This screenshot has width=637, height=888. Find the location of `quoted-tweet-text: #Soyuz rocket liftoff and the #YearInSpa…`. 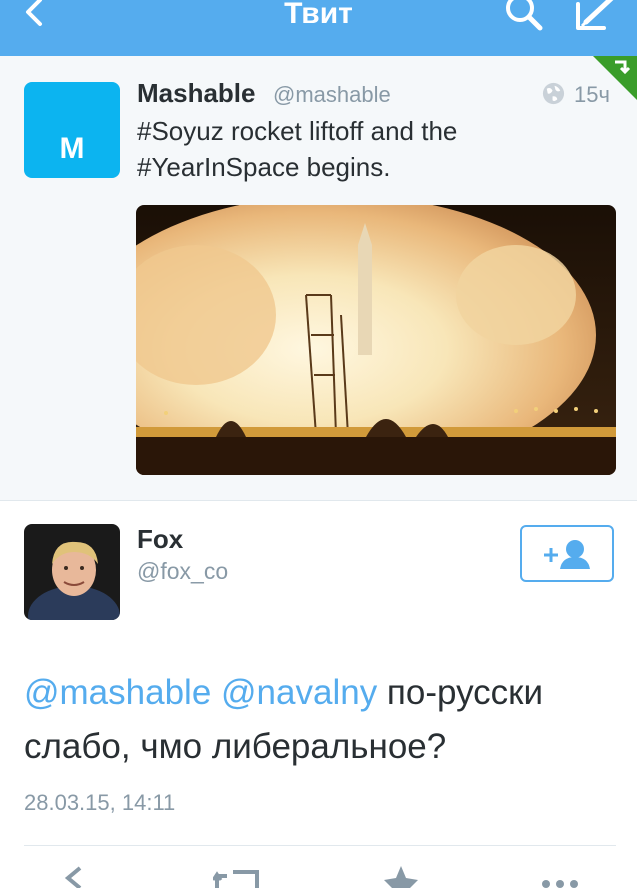

quoted-tweet-text: #Soyuz rocket liftoff and the #YearInSpa… is located at coordinates (372, 149).